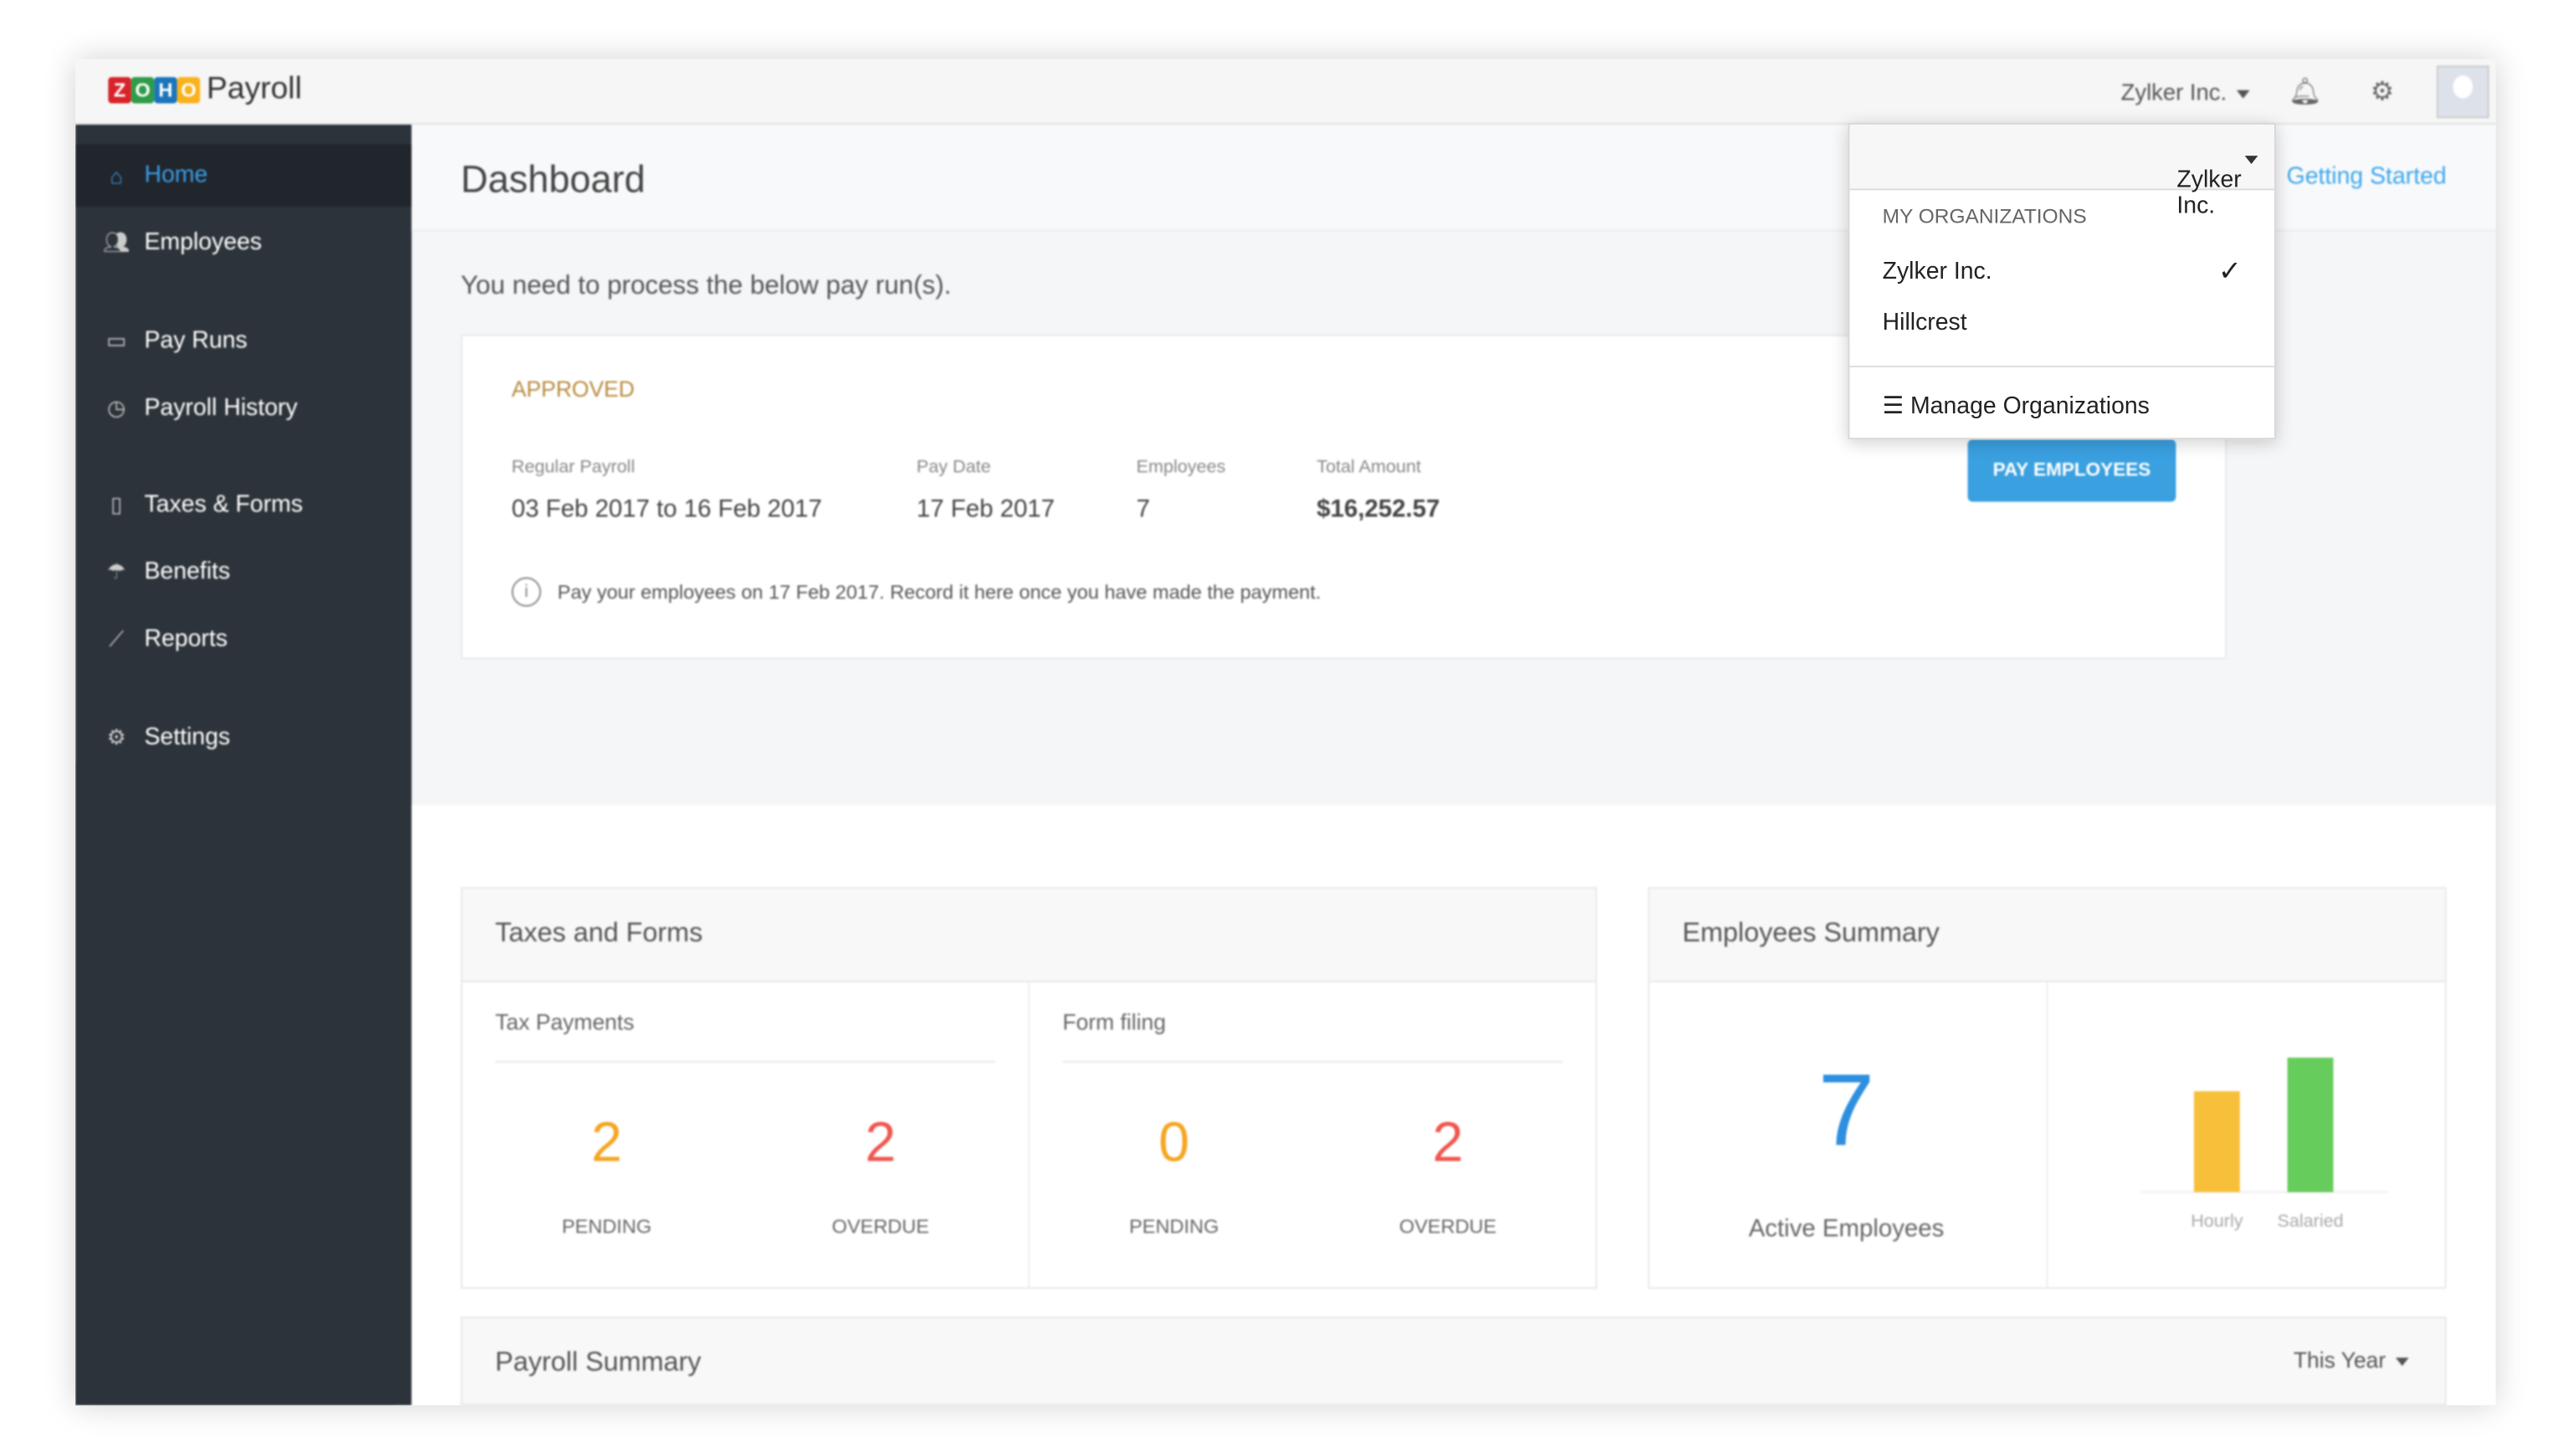 This screenshot has height=1456, width=2558. Describe the element at coordinates (881, 1144) in the screenshot. I see `tax-overdue-count: 2` at that location.